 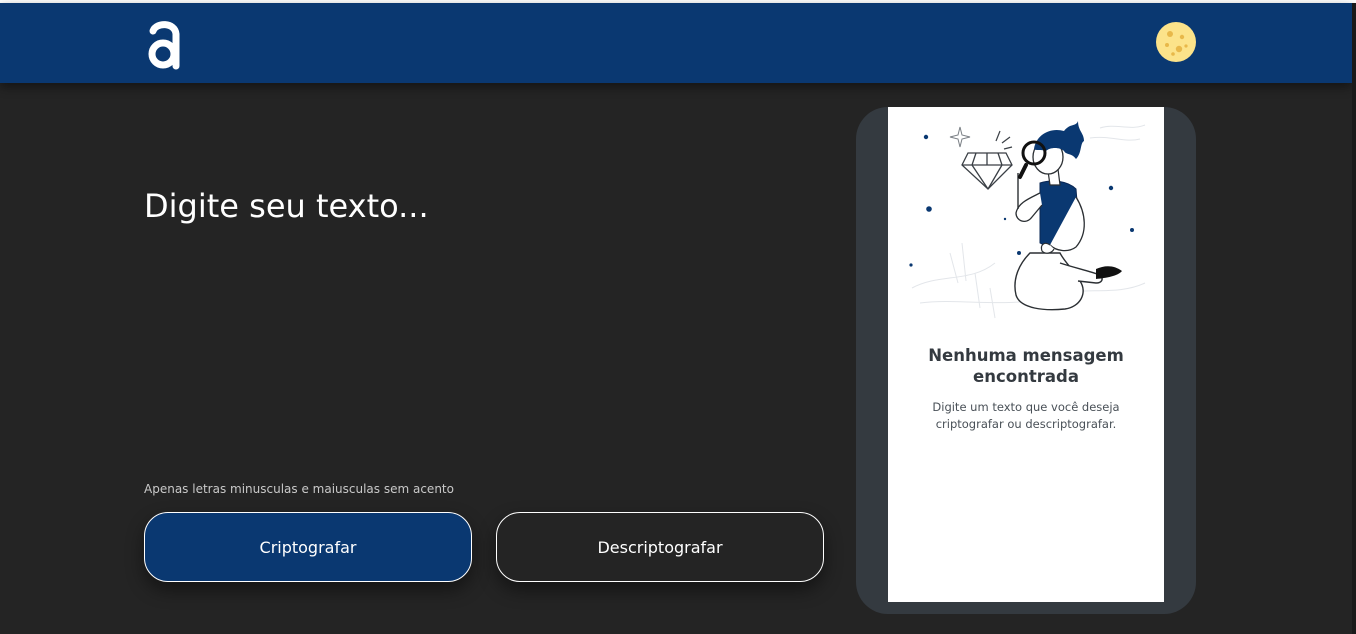 I want to click on decrypt-button: Descriptografar, so click(x=660, y=547).